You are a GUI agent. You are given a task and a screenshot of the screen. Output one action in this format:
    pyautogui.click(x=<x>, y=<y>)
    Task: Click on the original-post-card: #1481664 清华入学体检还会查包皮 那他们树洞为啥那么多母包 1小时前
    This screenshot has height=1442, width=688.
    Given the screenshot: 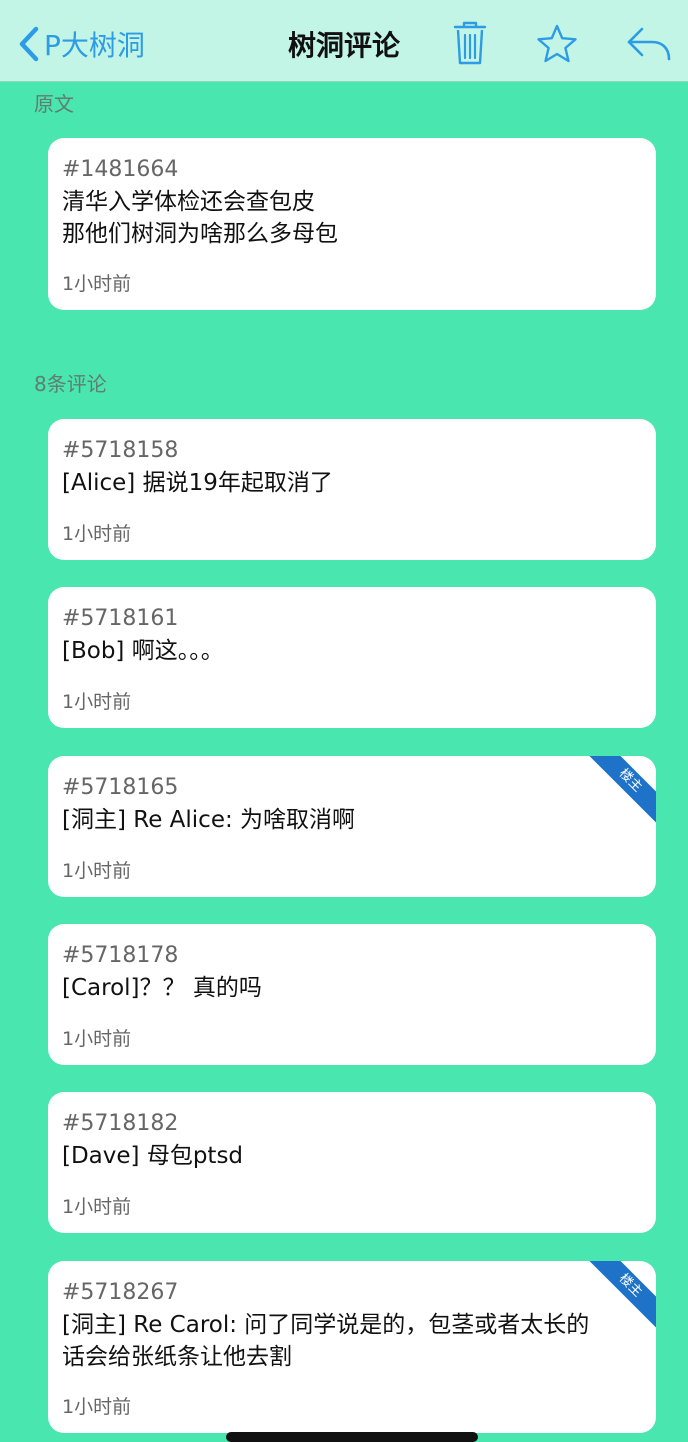 What is the action you would take?
    pyautogui.click(x=352, y=224)
    